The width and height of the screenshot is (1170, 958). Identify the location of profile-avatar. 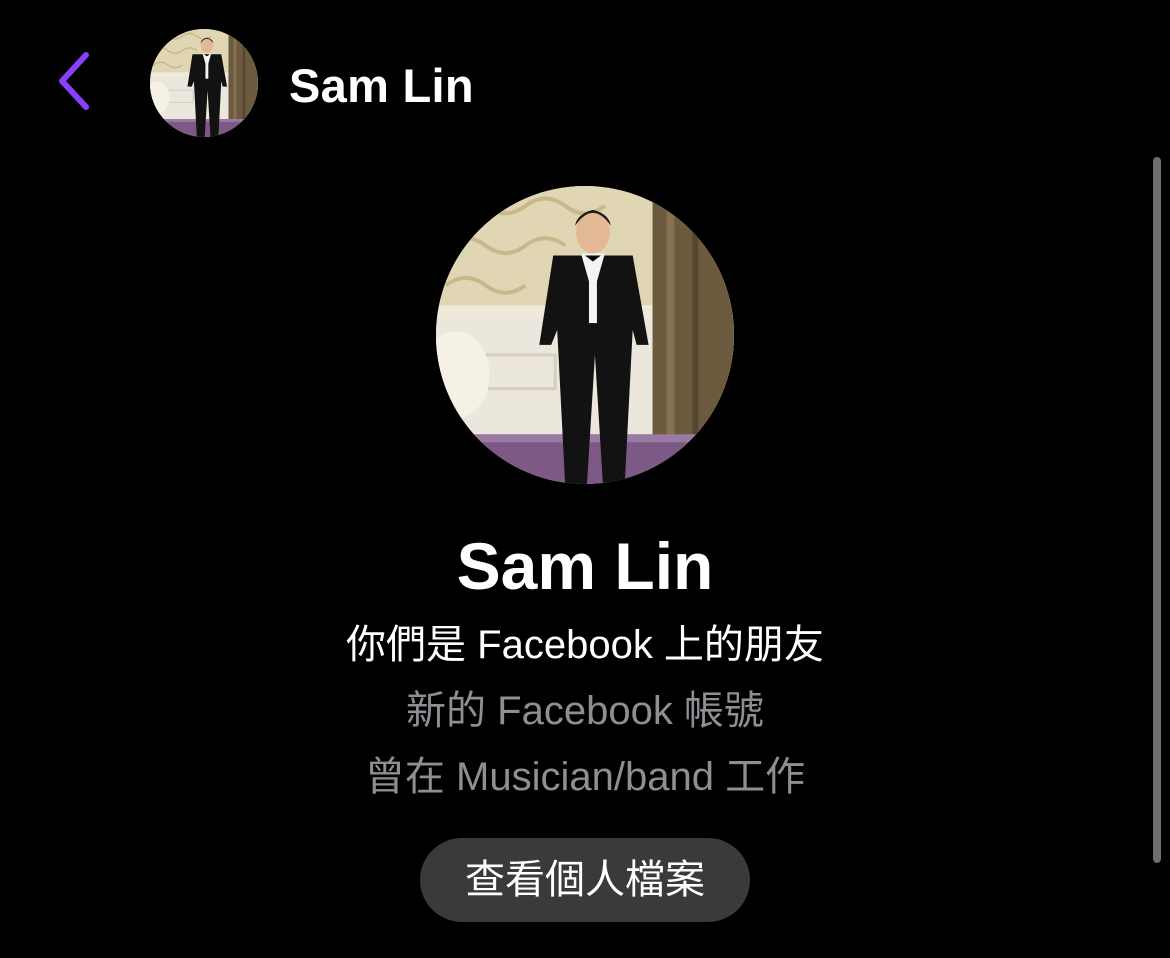
(585, 335).